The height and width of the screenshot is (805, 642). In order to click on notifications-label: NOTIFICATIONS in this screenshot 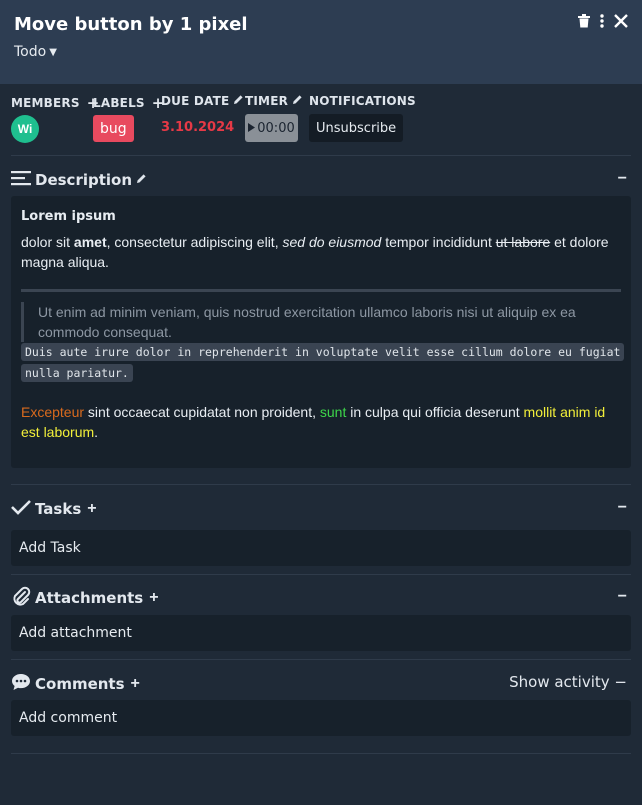, I will do `click(362, 101)`.